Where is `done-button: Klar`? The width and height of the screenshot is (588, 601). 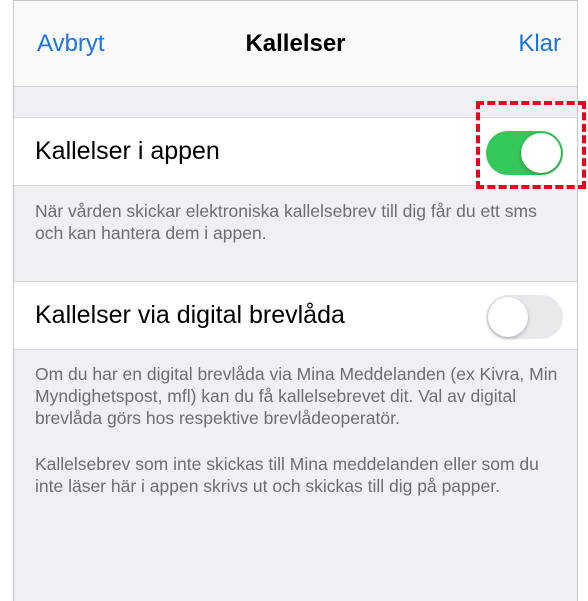 done-button: Klar is located at coordinates (539, 44).